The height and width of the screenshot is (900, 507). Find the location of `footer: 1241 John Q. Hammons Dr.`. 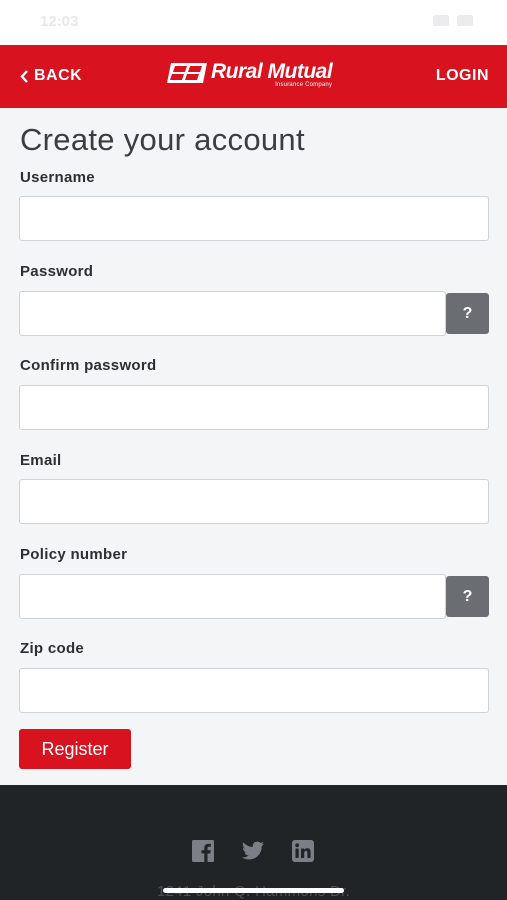

footer: 1241 John Q. Hammons Dr. is located at coordinates (253, 842).